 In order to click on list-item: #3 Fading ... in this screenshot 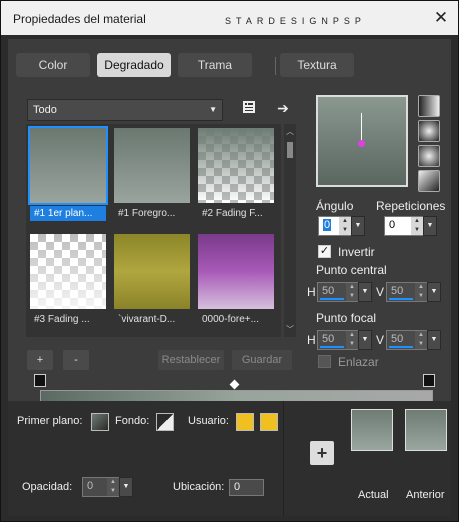, I will do `click(68, 282)`.